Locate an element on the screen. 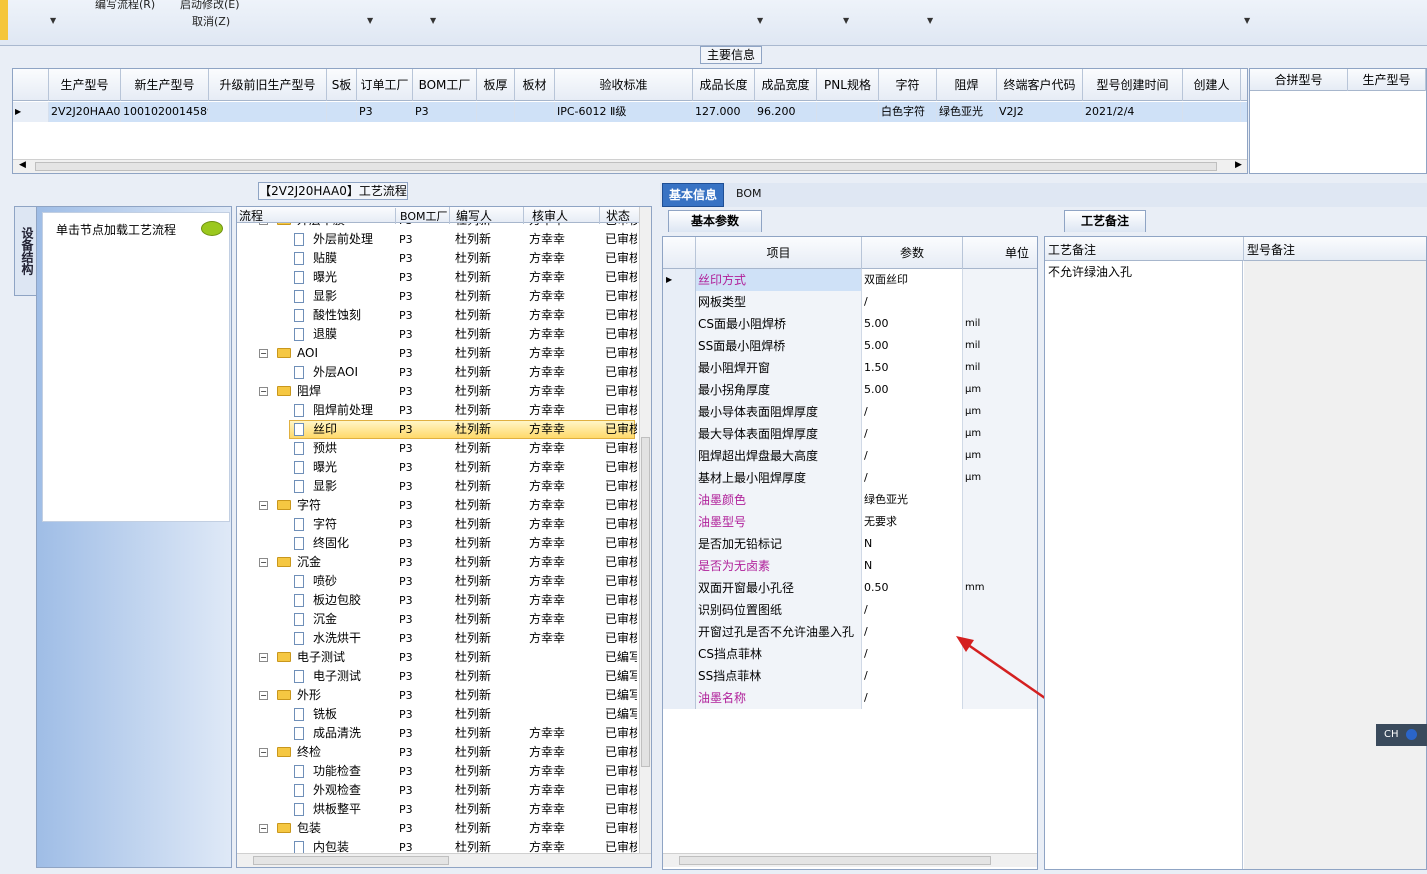  tab-bom: BOM is located at coordinates (749, 195).